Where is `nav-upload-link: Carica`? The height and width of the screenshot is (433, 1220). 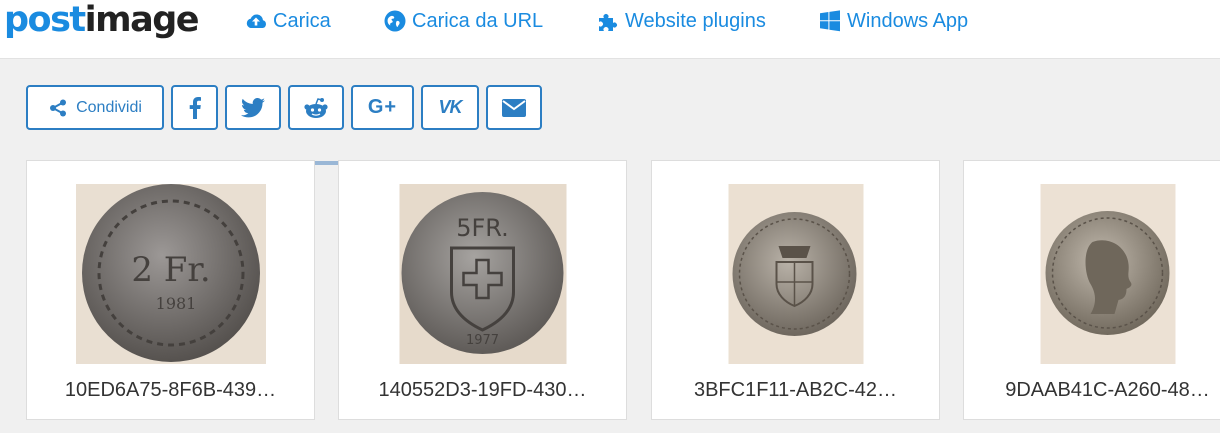 nav-upload-link: Carica is located at coordinates (287, 21).